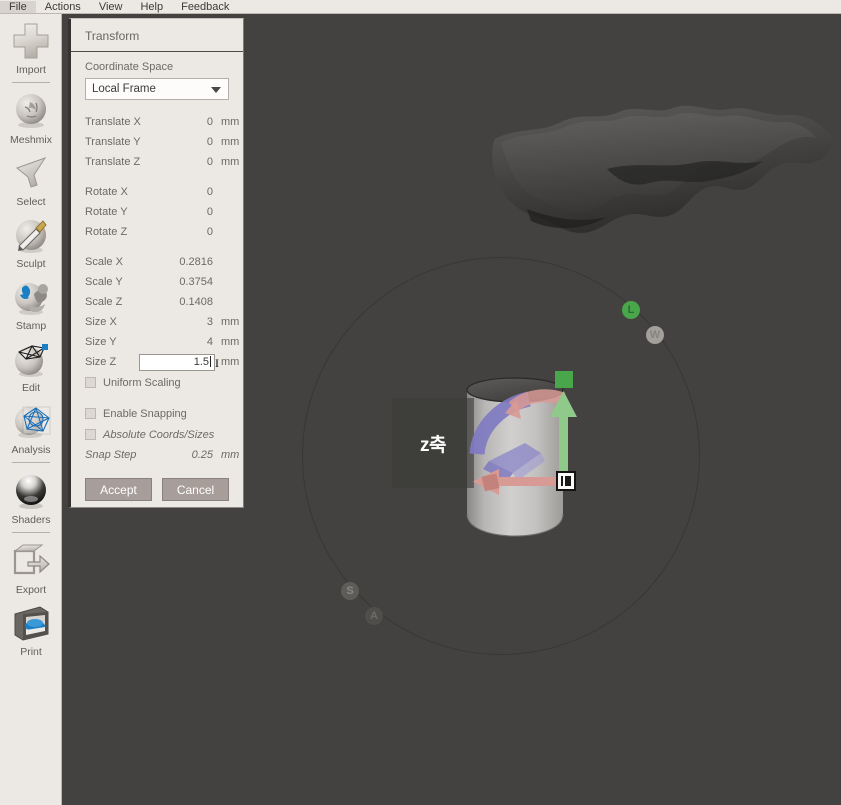 The image size is (841, 805). What do you see at coordinates (113, 142) in the screenshot?
I see `translate-y-label: Translate Y` at bounding box center [113, 142].